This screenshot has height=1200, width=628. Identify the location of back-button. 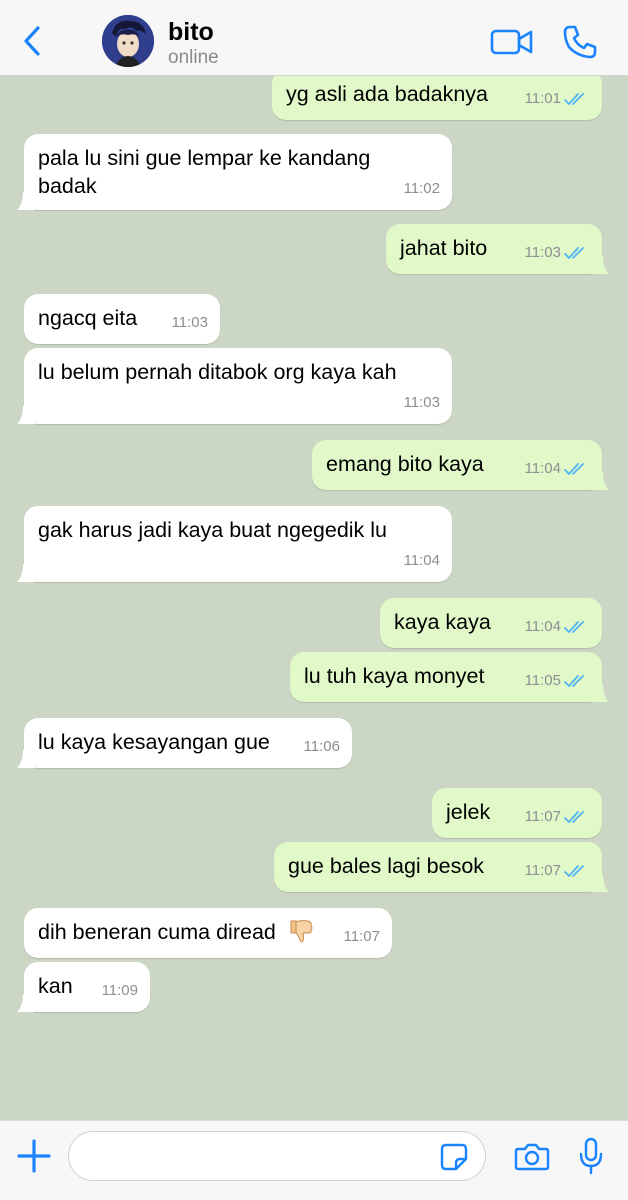
(33, 41).